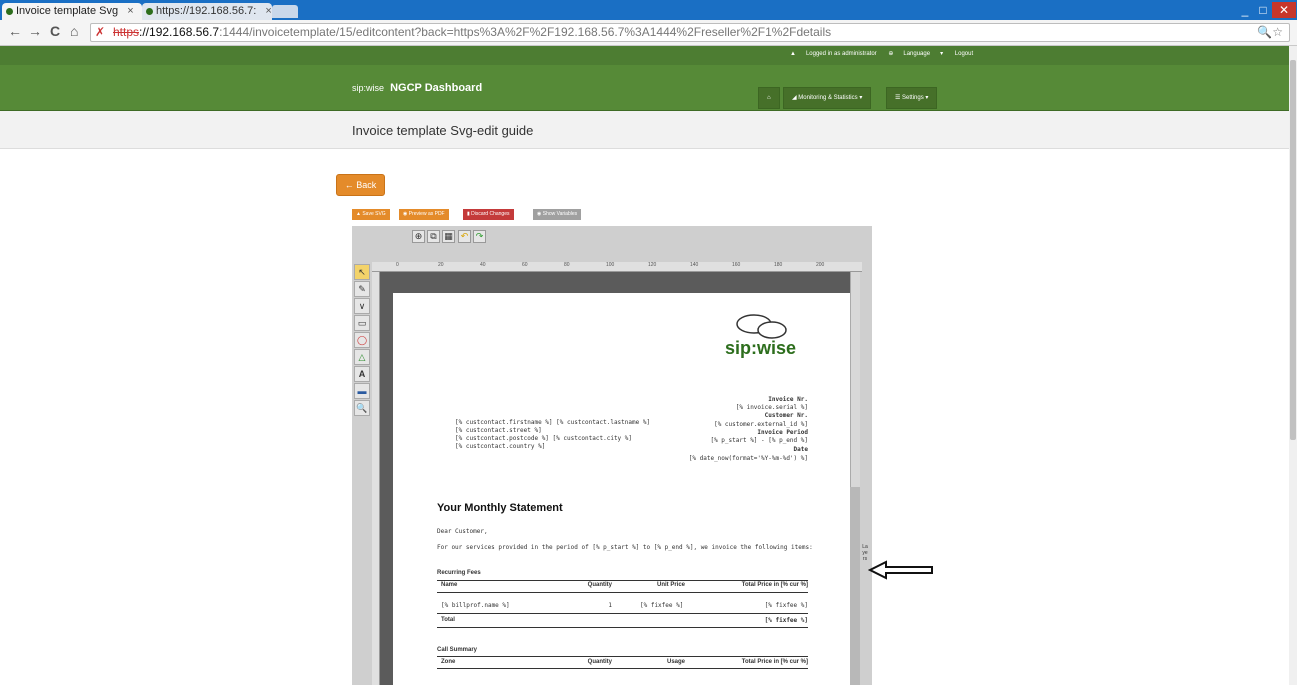  What do you see at coordinates (475, 605) in the screenshot?
I see `table-cell: [% billprof.name %]` at bounding box center [475, 605].